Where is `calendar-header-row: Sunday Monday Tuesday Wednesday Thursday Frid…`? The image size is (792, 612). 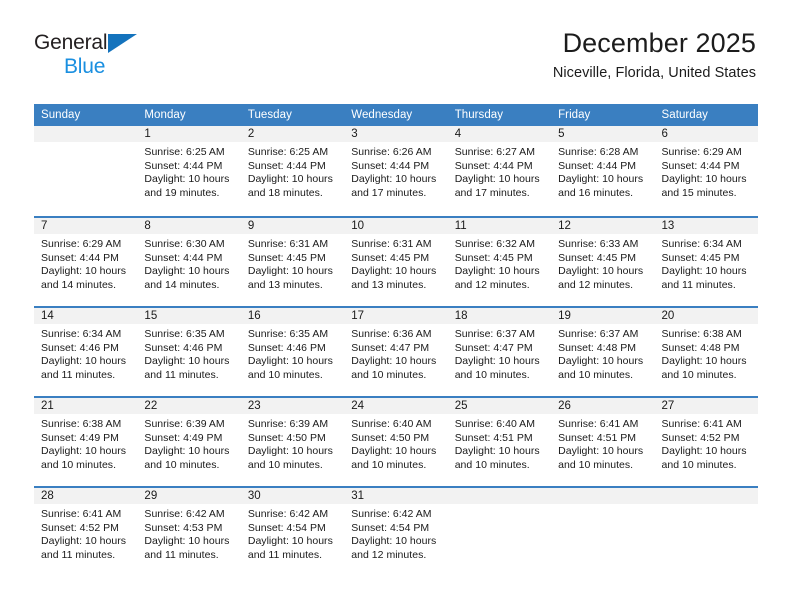
calendar-header-row: Sunday Monday Tuesday Wednesday Thursday Frid… is located at coordinates (396, 115).